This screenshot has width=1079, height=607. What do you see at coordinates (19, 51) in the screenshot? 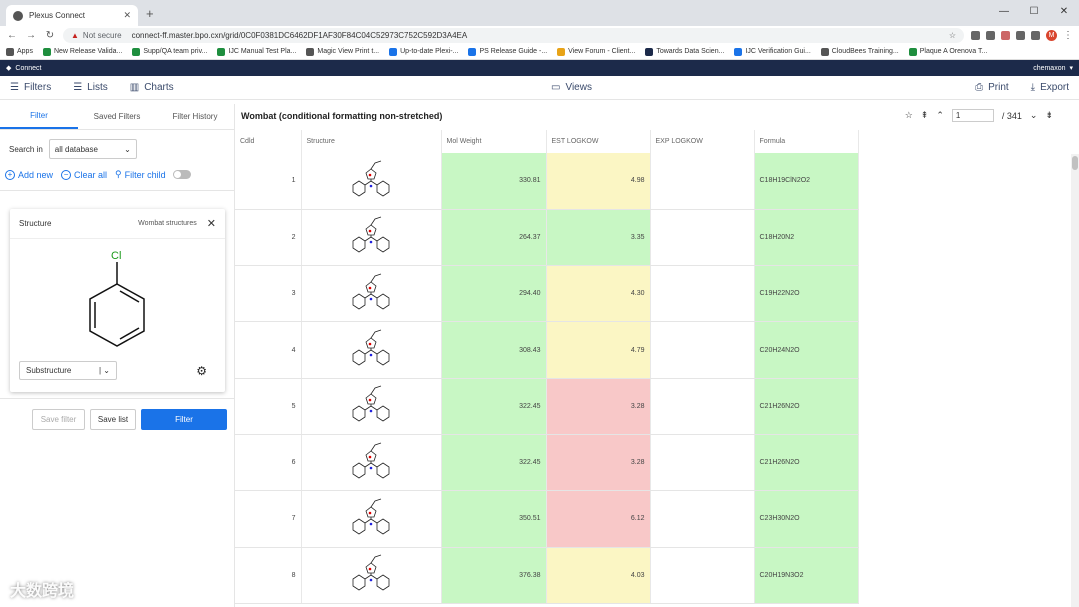
I see `bookmark-item: Apps` at bounding box center [19, 51].